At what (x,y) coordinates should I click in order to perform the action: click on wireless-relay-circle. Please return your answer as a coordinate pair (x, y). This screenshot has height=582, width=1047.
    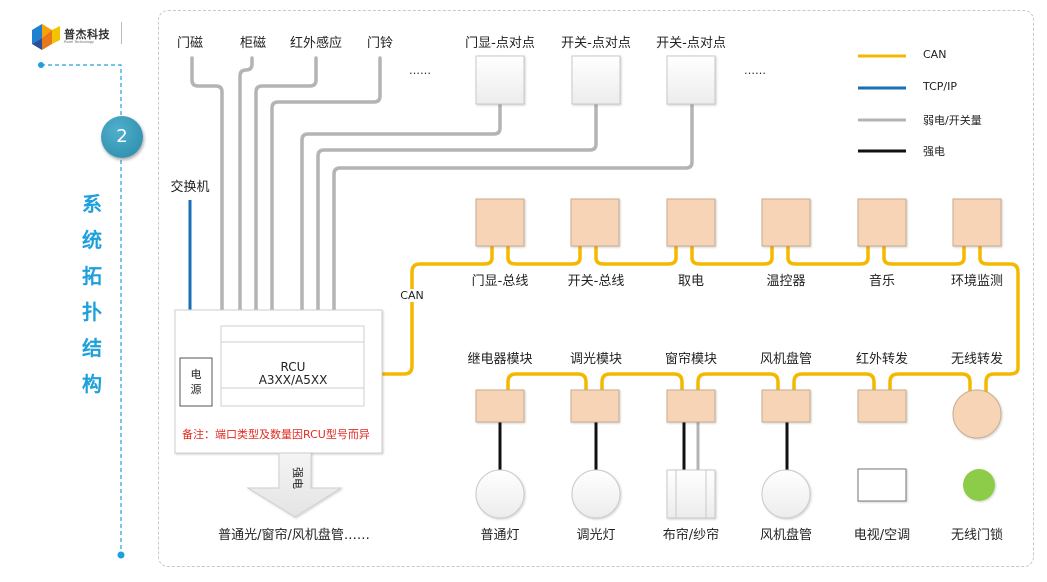
    Looking at the image, I should click on (977, 414).